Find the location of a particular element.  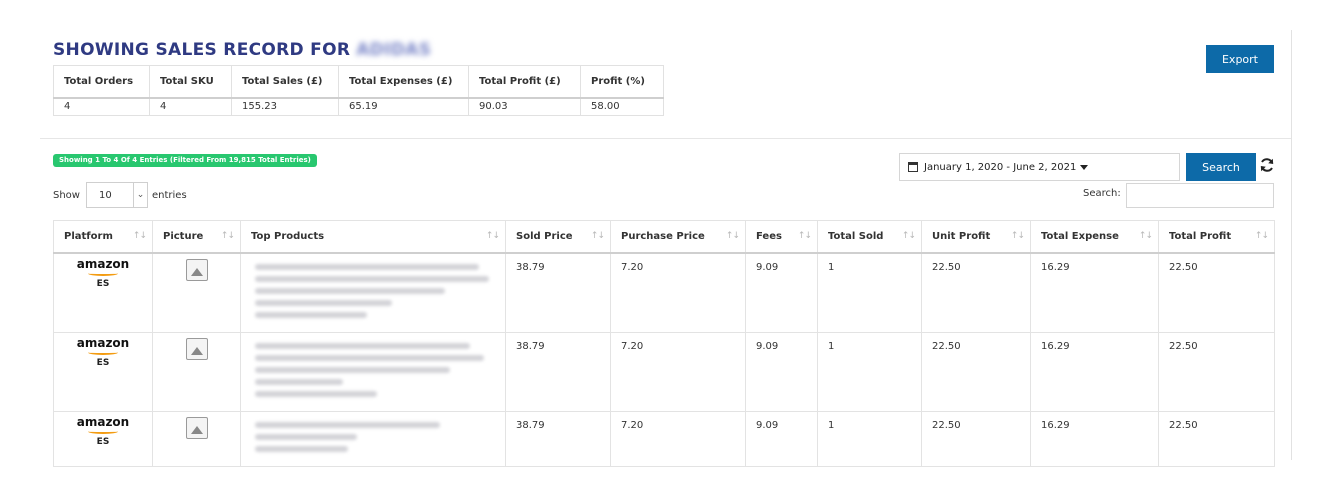

store-name-redacted: ADIDAS is located at coordinates (394, 50).